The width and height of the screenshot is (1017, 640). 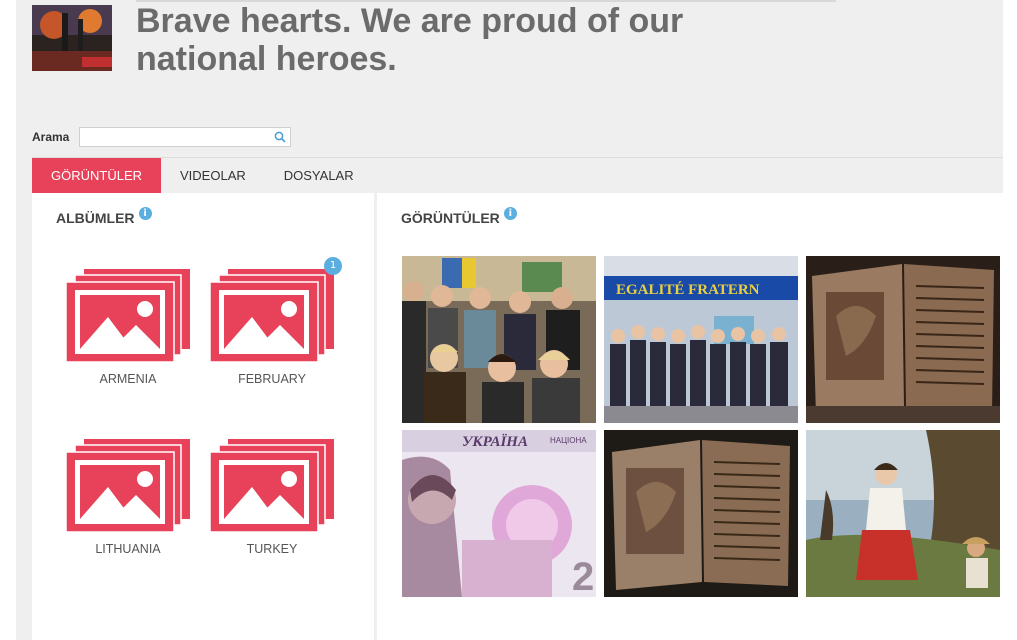 I want to click on tab-bar: GÖRÜNTÜLER VIDEOLAR DOSYALAR, so click(x=517, y=175).